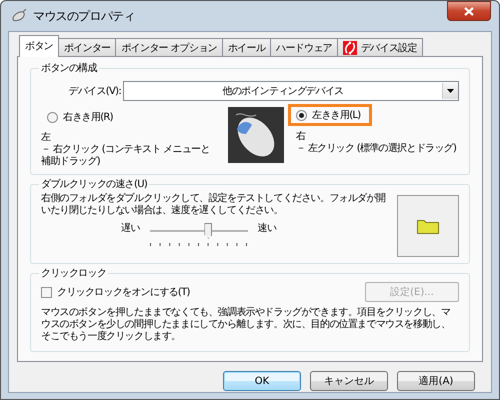  Describe the element at coordinates (436, 381) in the screenshot. I see `dialog-button: 適用(A)` at that location.